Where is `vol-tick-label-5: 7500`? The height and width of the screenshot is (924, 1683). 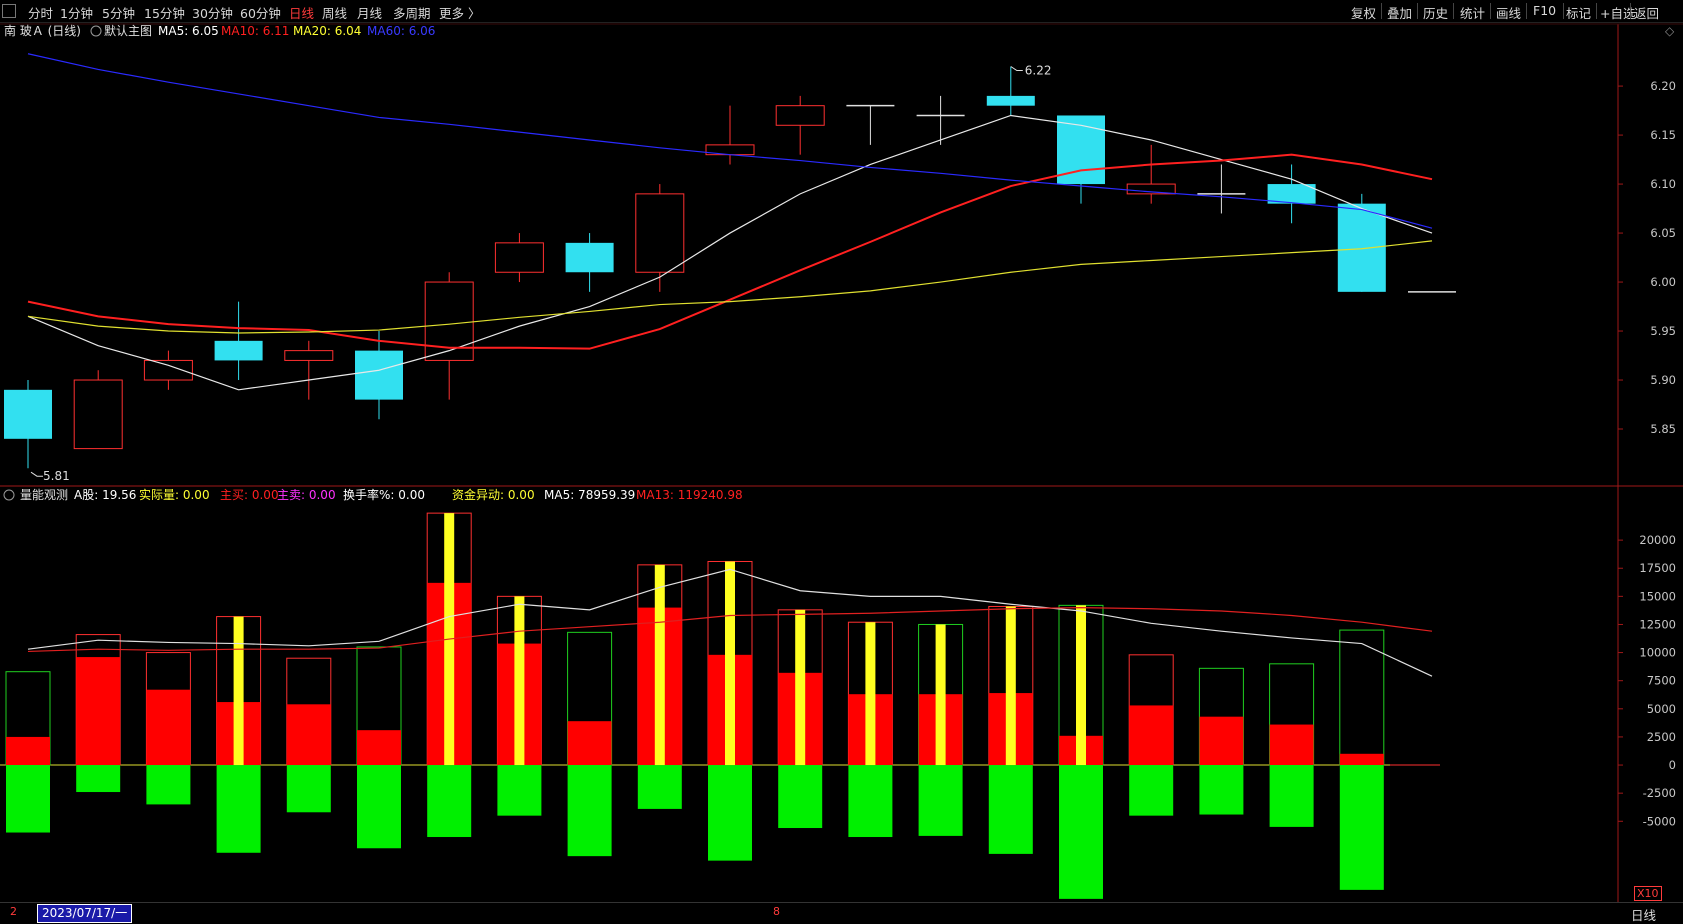 vol-tick-label-5: 7500 is located at coordinates (1661, 681).